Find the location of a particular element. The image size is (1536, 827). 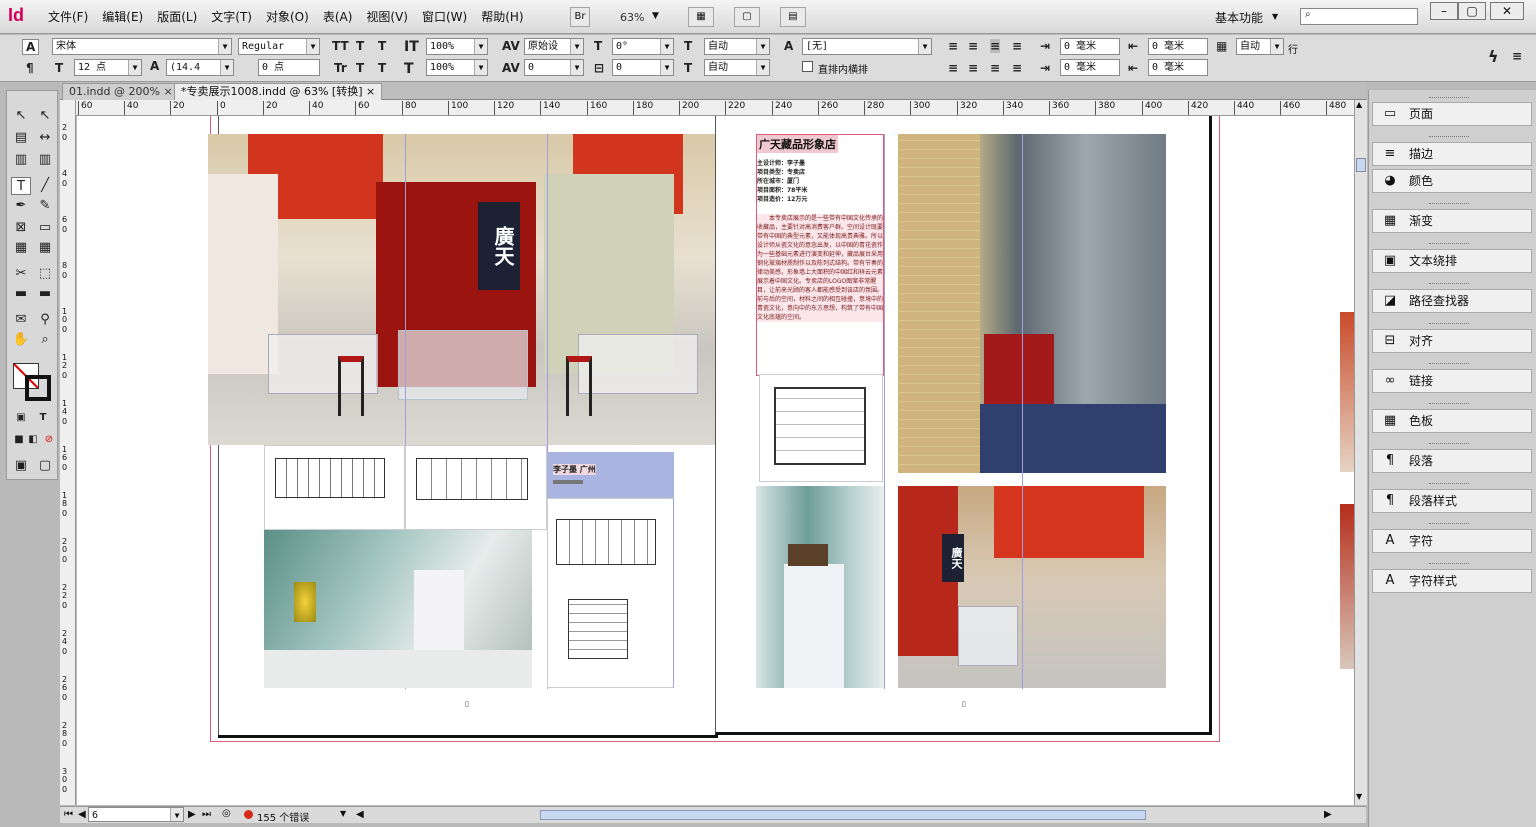

close-window-button: ✕ is located at coordinates (1507, 11).